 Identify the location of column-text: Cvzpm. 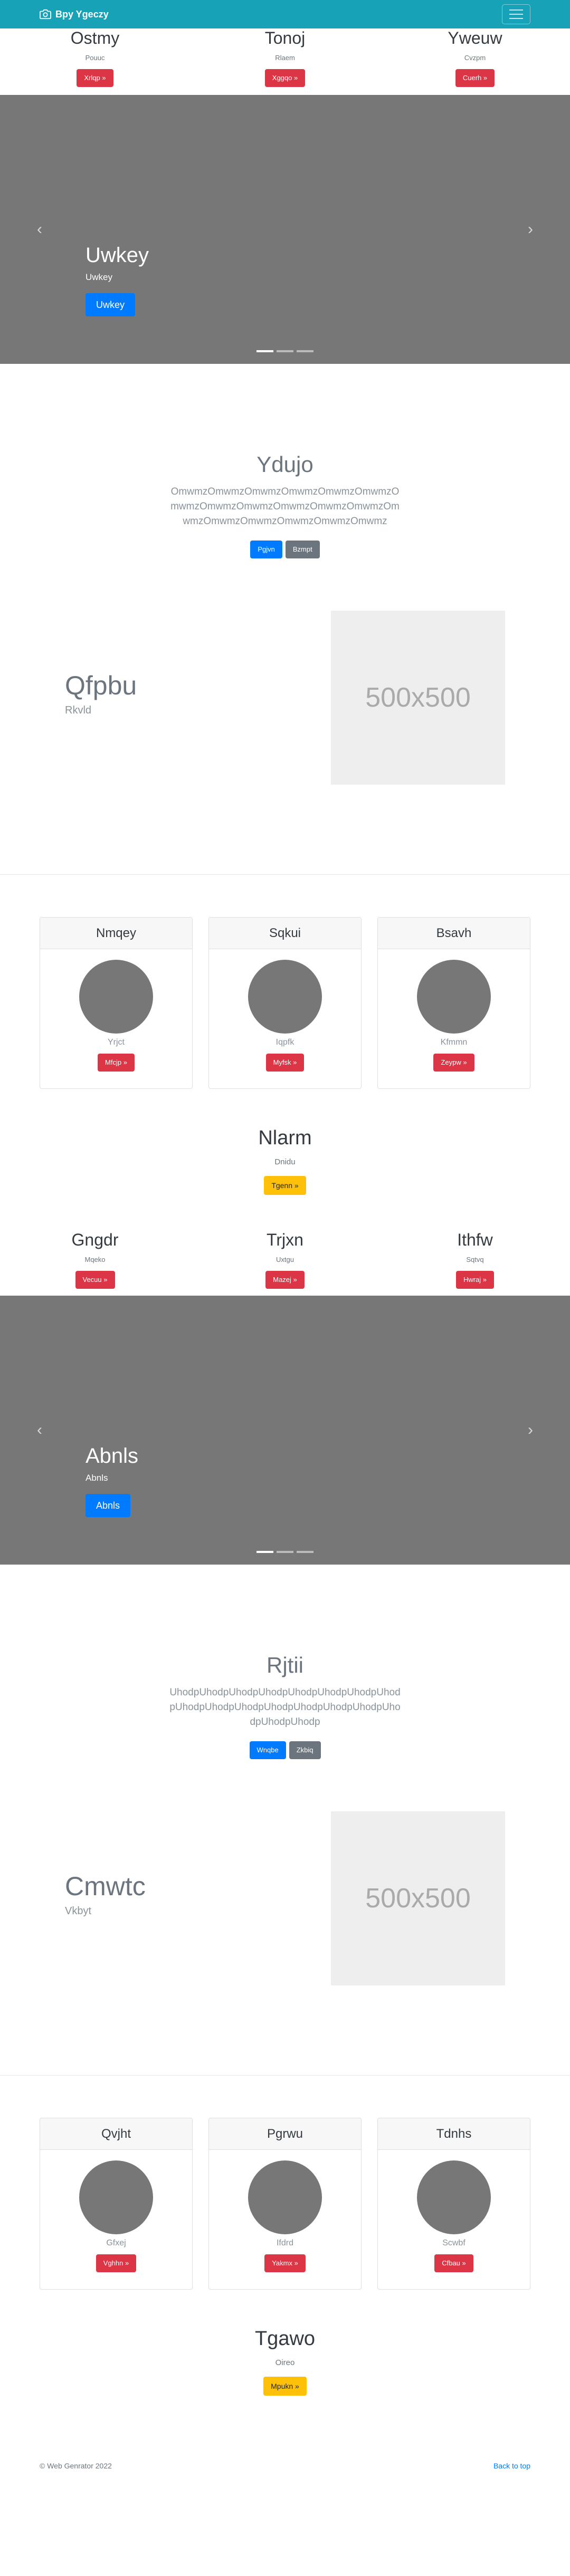
(475, 58).